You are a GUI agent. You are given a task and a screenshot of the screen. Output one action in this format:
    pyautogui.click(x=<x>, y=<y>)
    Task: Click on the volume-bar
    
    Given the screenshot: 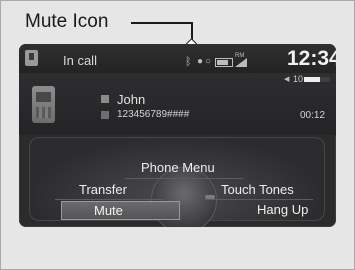 What is the action you would take?
    pyautogui.click(x=317, y=79)
    